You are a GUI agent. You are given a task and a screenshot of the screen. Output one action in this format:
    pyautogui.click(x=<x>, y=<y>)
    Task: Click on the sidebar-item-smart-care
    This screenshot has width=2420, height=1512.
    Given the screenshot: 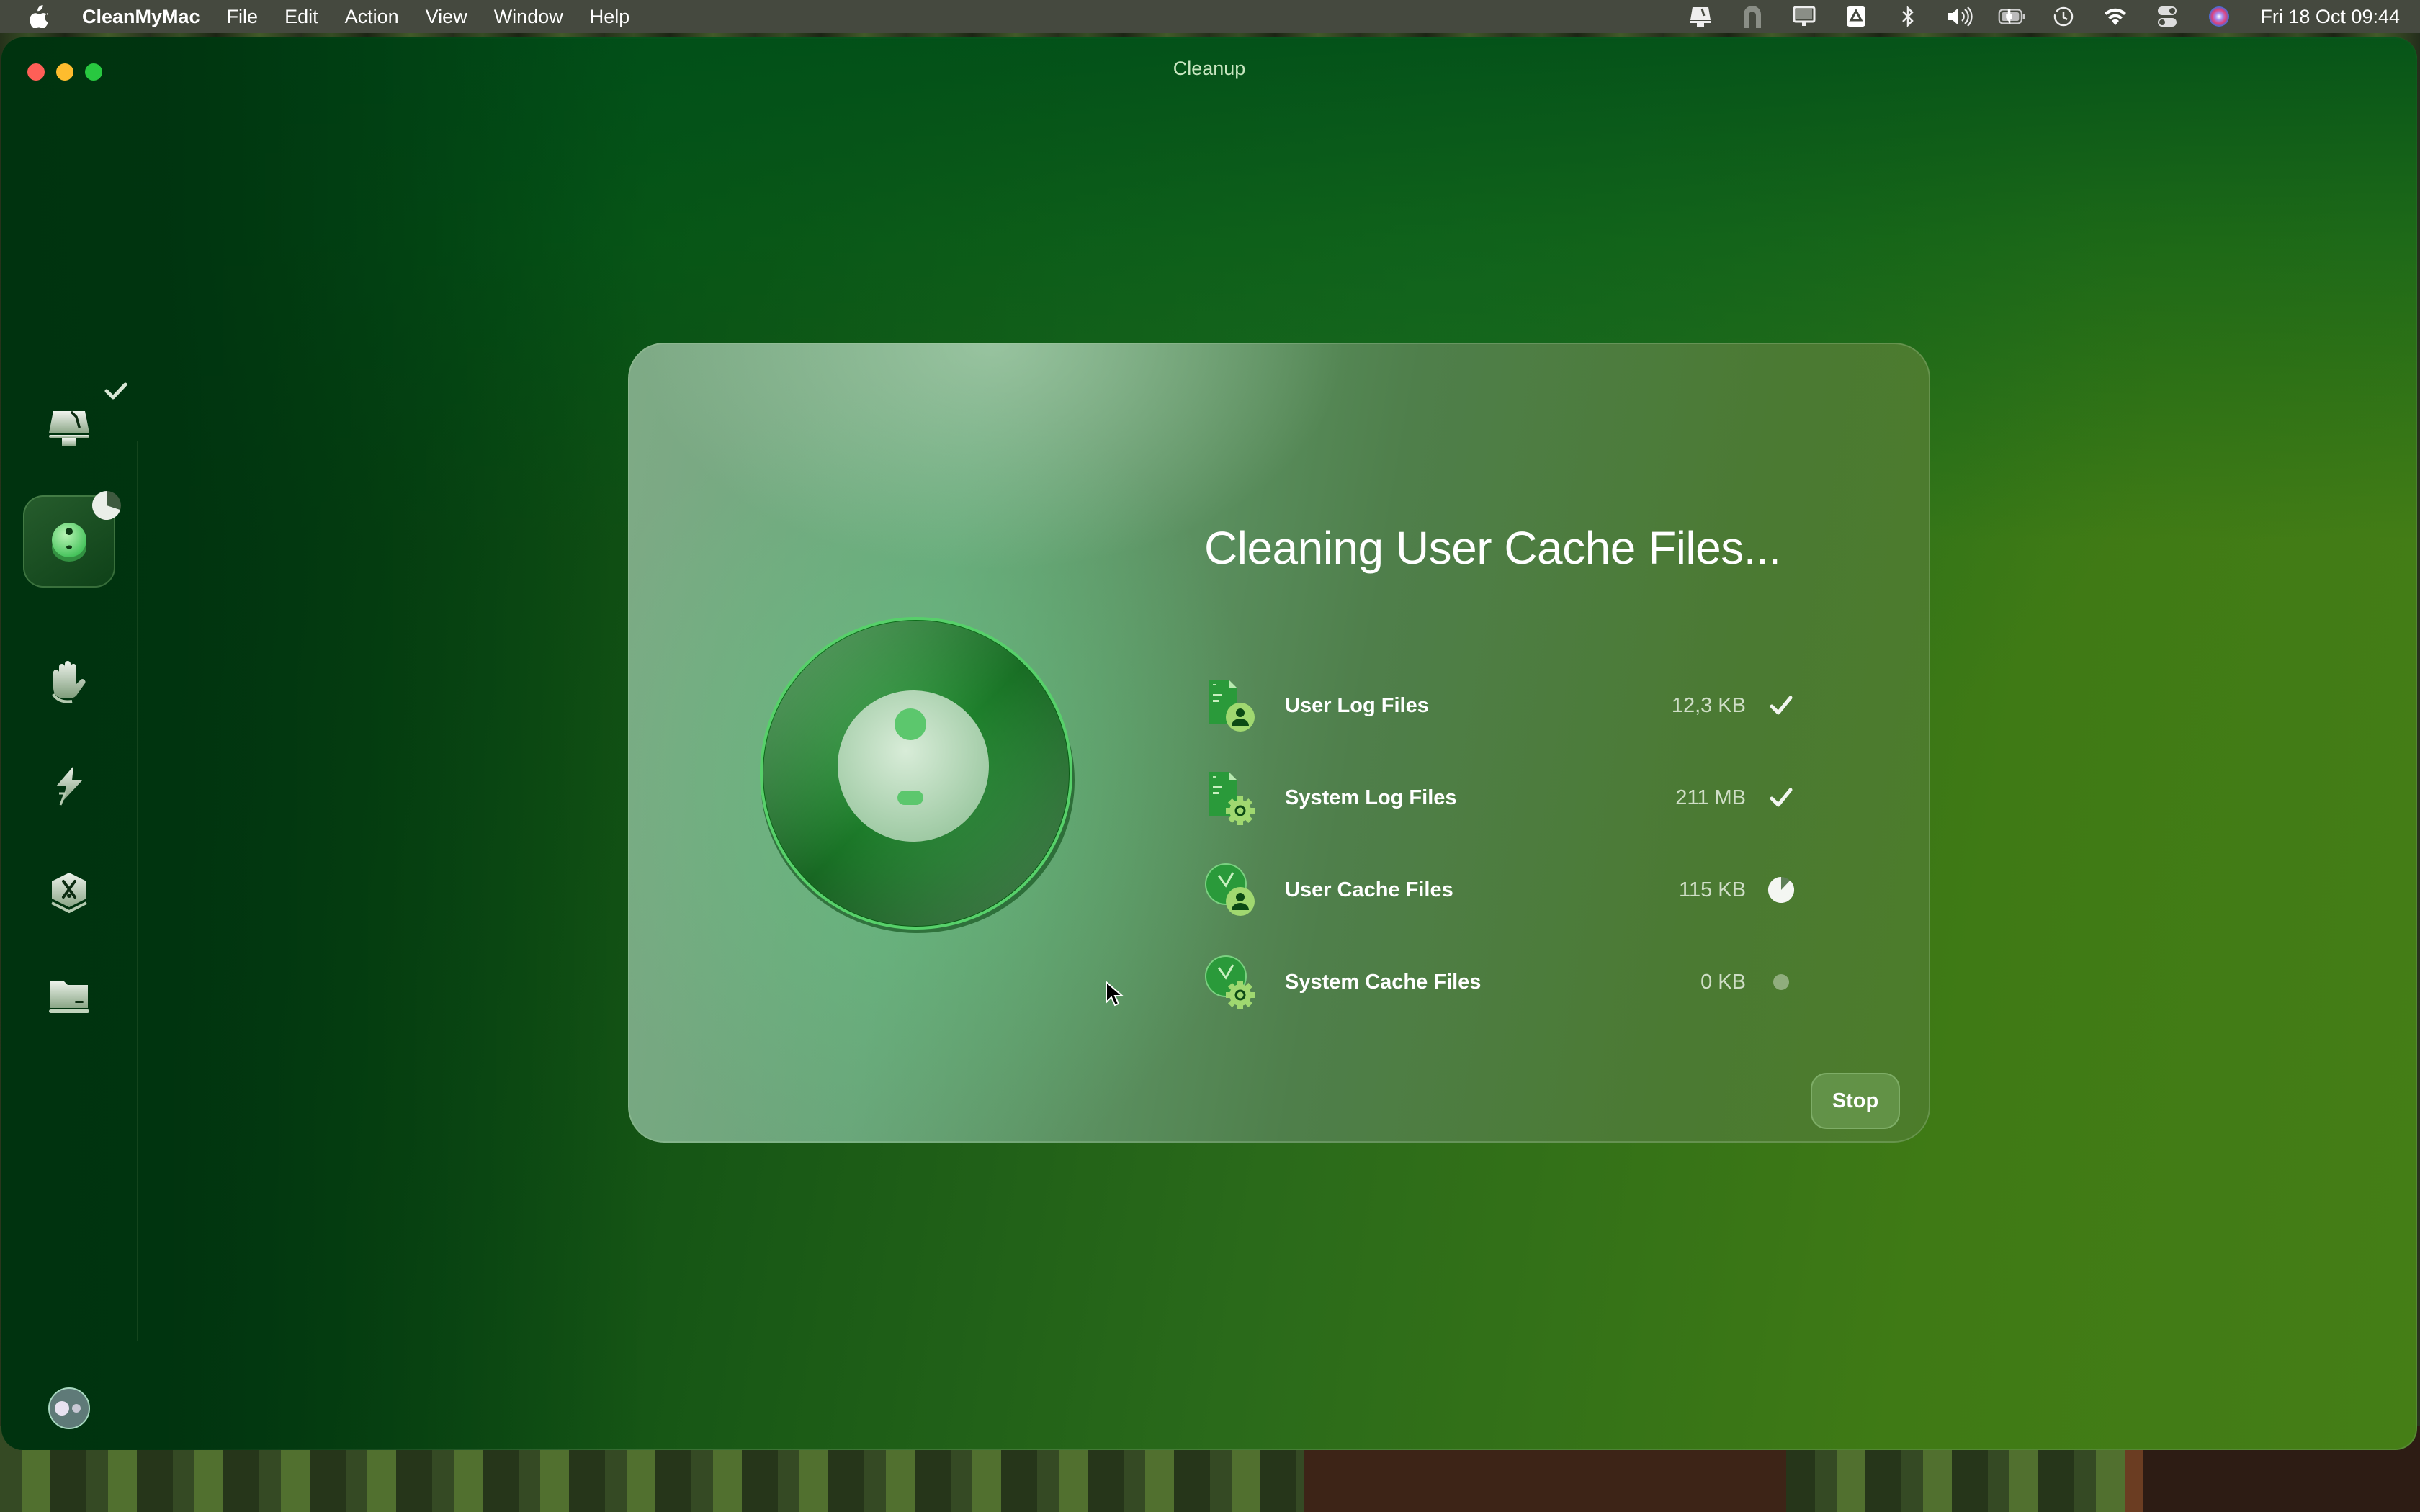 What is the action you would take?
    pyautogui.click(x=75, y=428)
    